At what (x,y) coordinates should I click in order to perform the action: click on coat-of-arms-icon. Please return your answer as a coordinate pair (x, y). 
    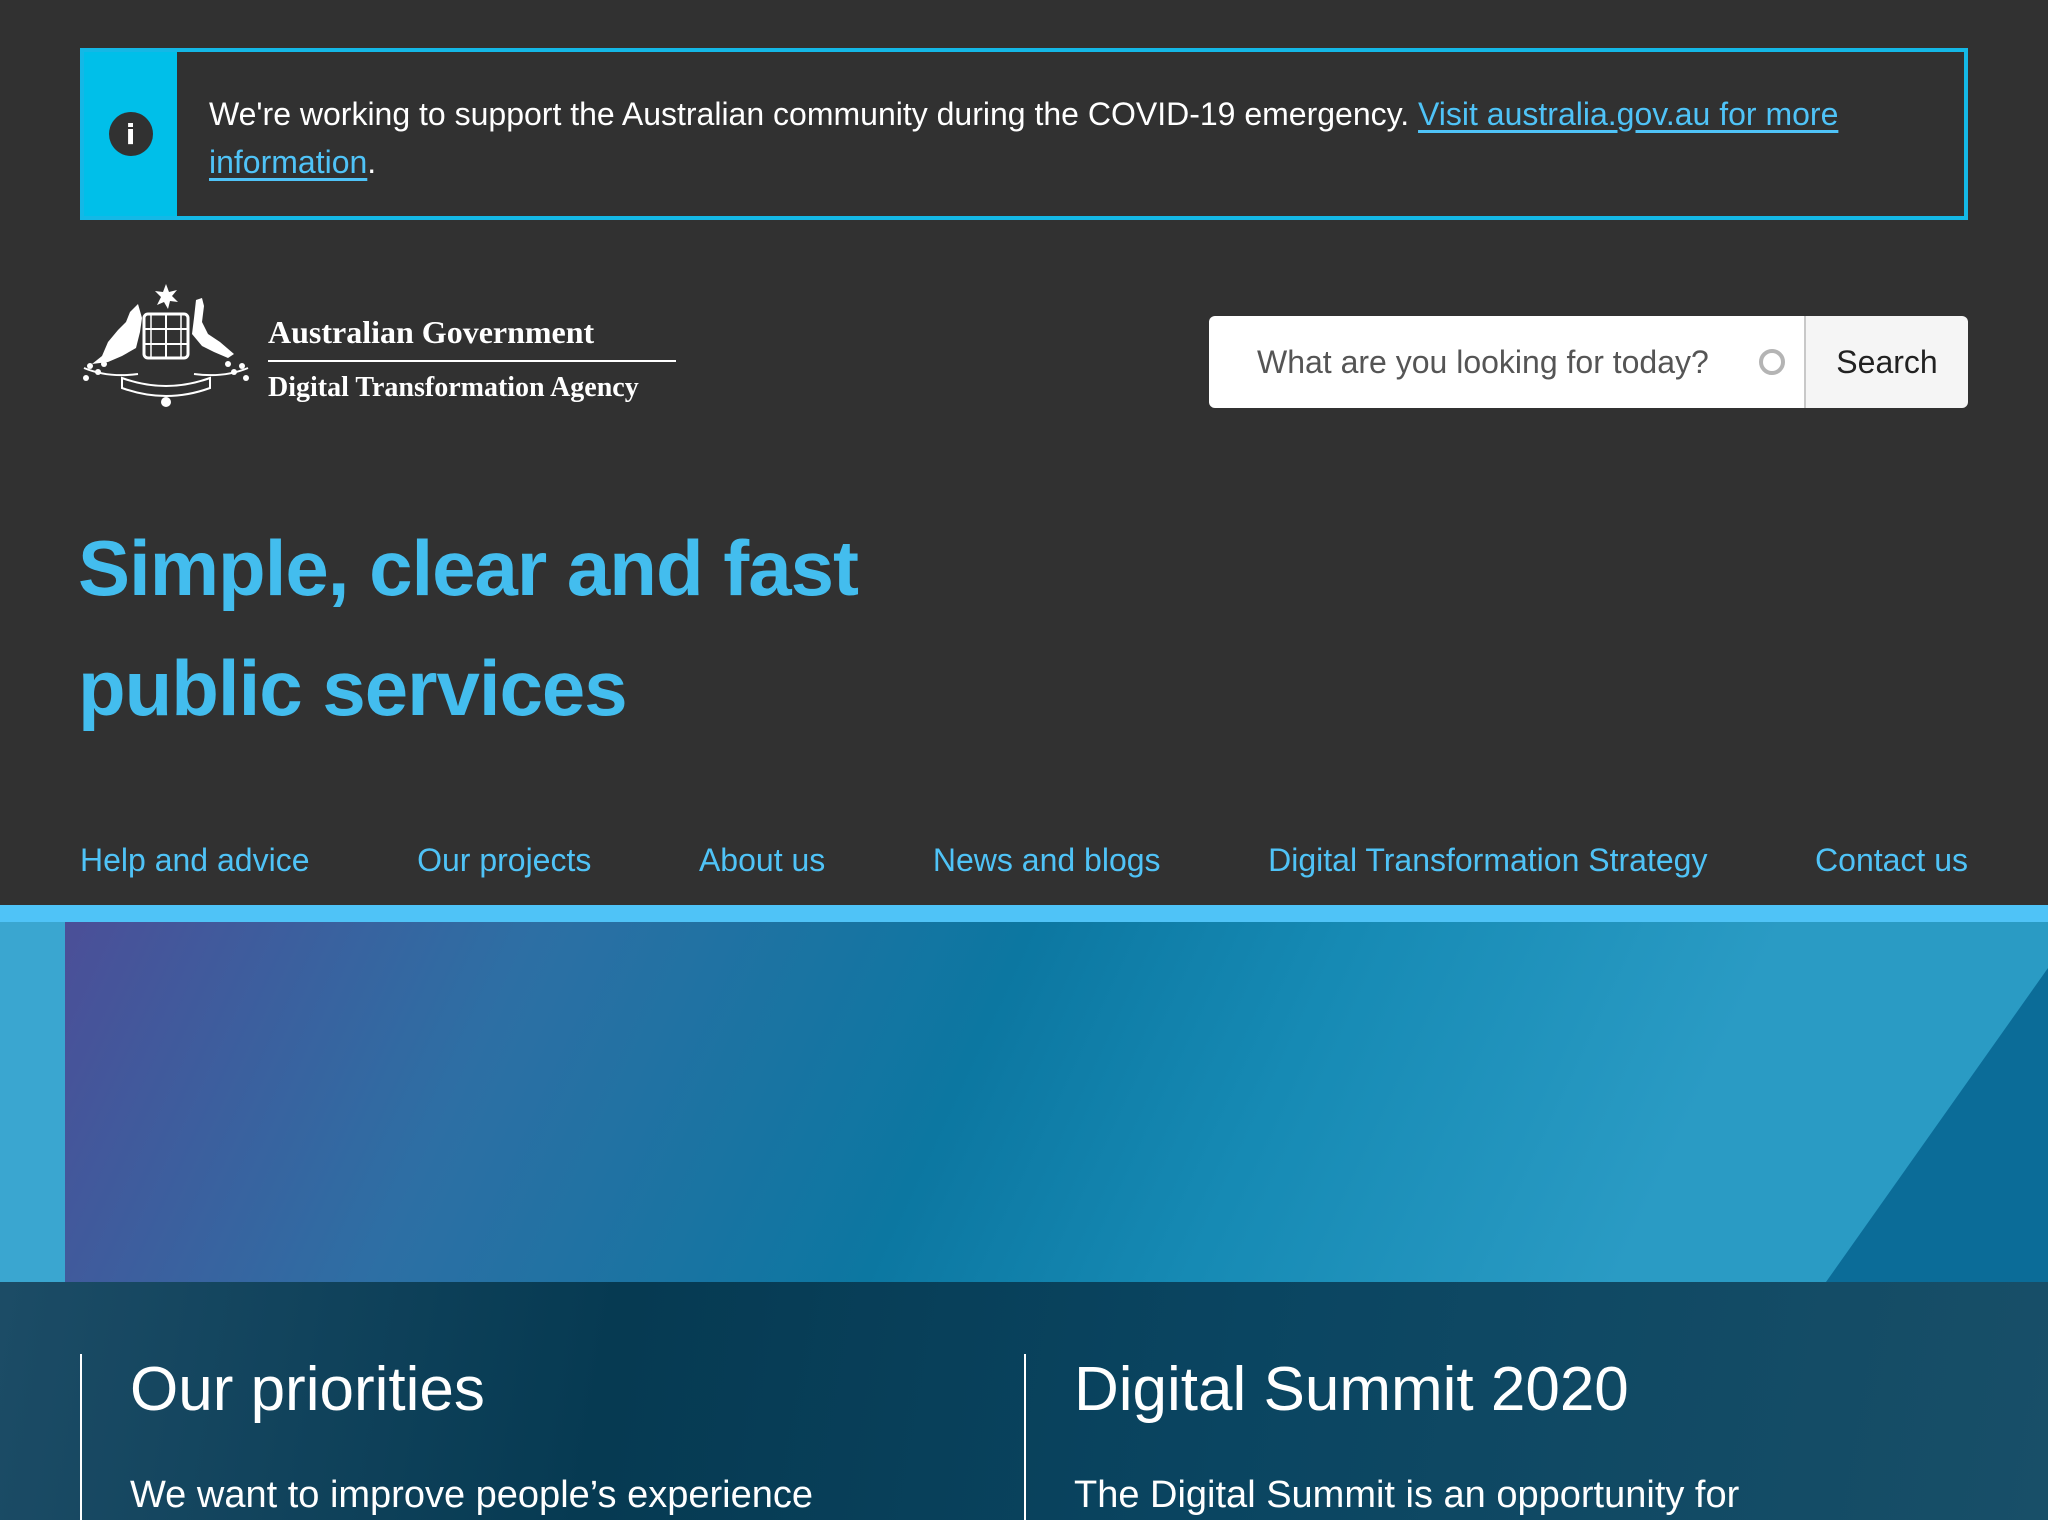
    Looking at the image, I should click on (166, 345).